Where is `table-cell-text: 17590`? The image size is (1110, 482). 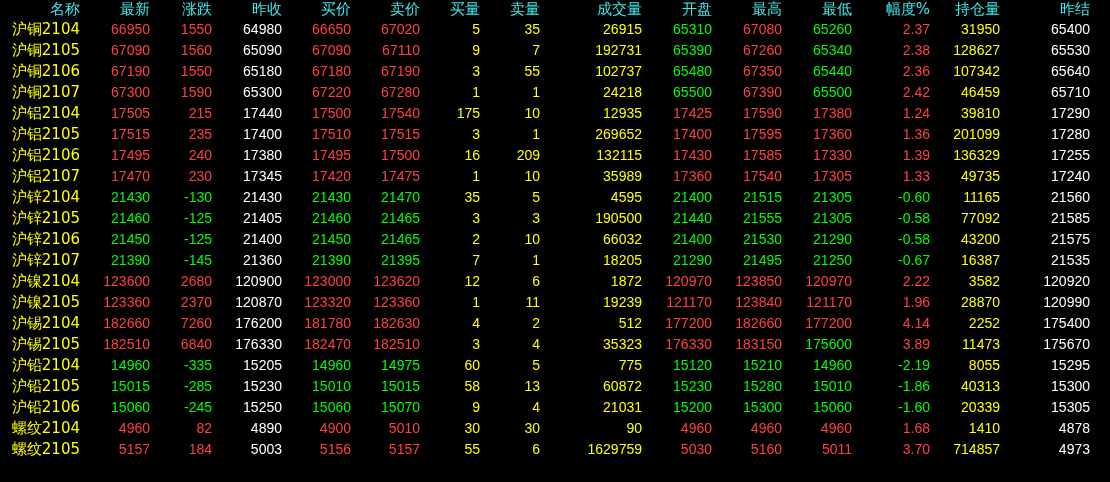 table-cell-text: 17590 is located at coordinates (762, 113).